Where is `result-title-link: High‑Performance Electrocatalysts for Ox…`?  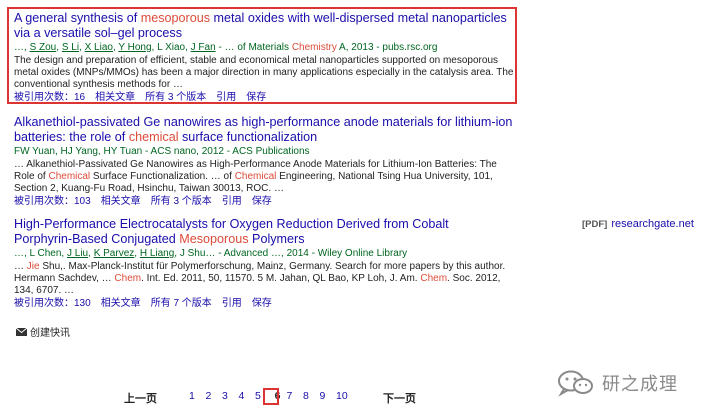 result-title-link: High‑Performance Electrocatalysts for Ox… is located at coordinates (264, 232).